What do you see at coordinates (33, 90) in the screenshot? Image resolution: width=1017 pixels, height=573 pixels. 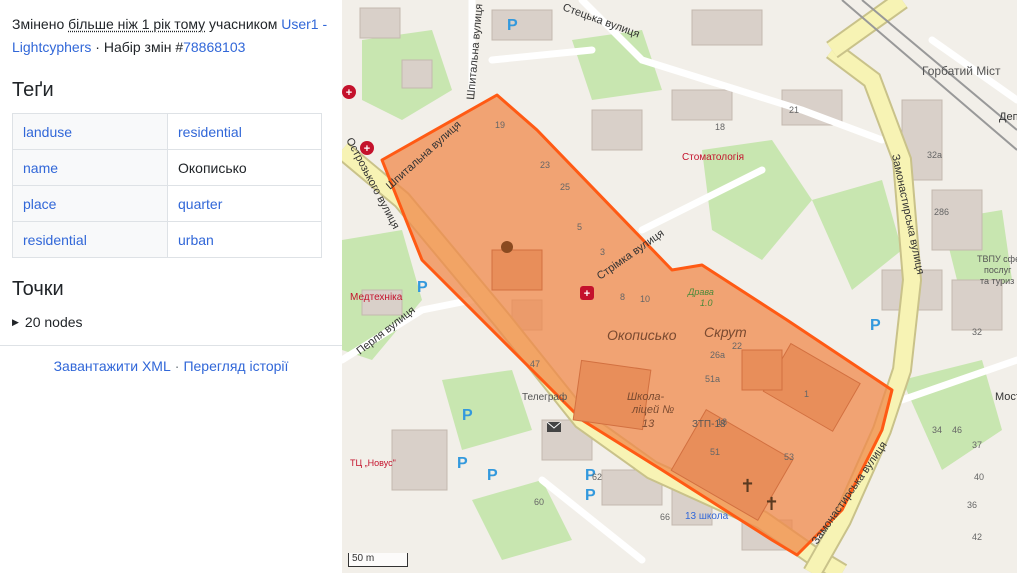 I see `tags-heading: Теґи` at bounding box center [33, 90].